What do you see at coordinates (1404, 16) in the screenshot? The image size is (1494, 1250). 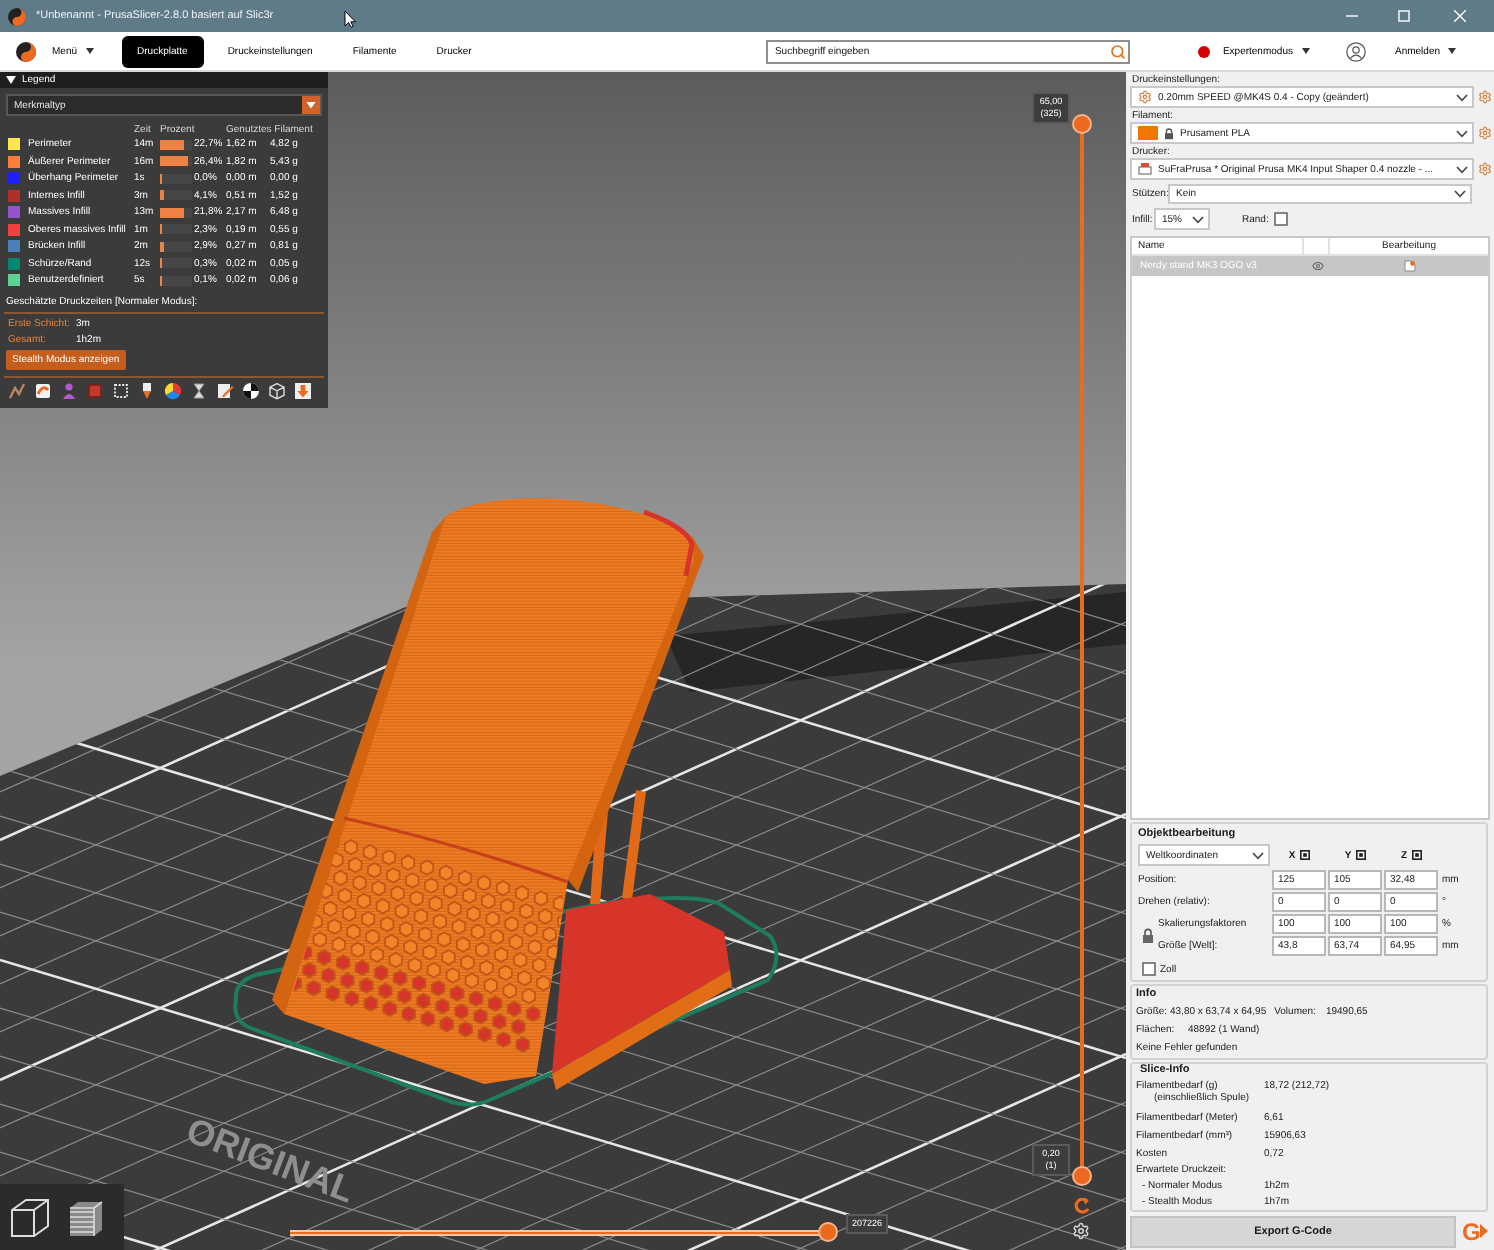 I see `maximize-icon` at bounding box center [1404, 16].